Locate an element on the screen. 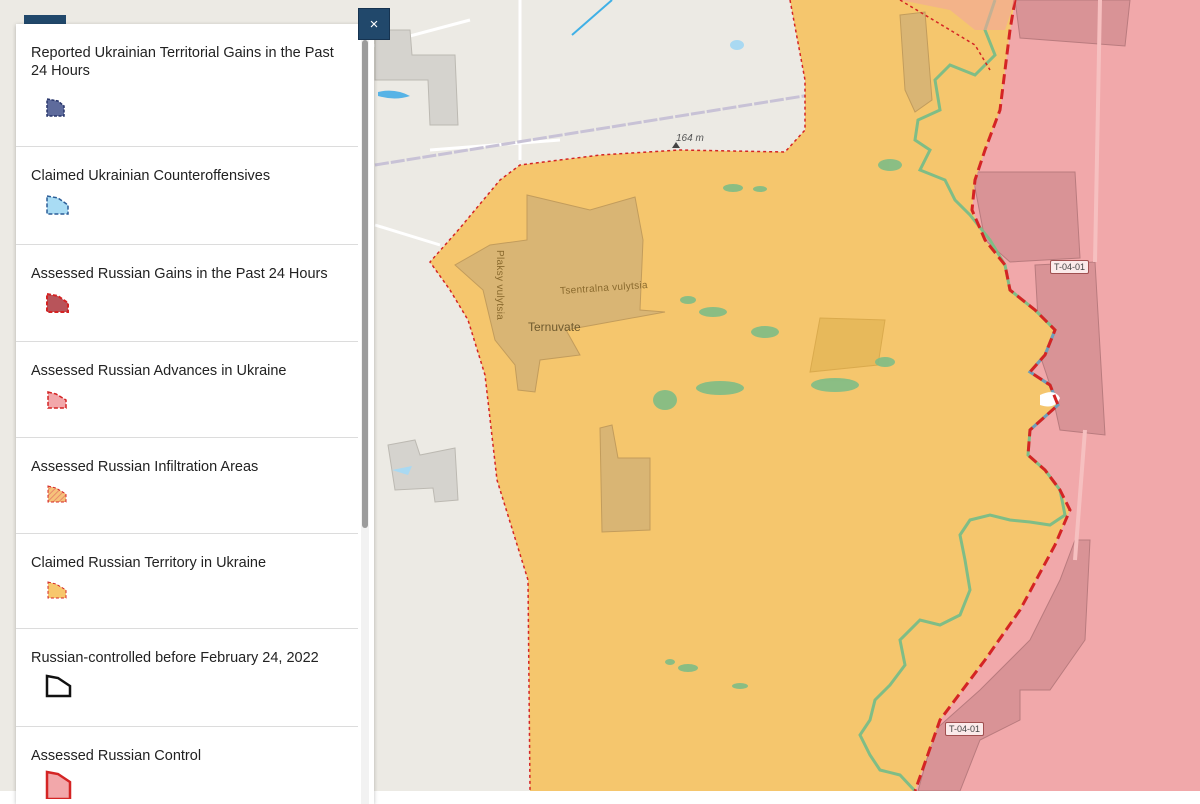 The width and height of the screenshot is (1200, 804). claimed-russian-territory-swatch-icon is located at coordinates (57, 590).